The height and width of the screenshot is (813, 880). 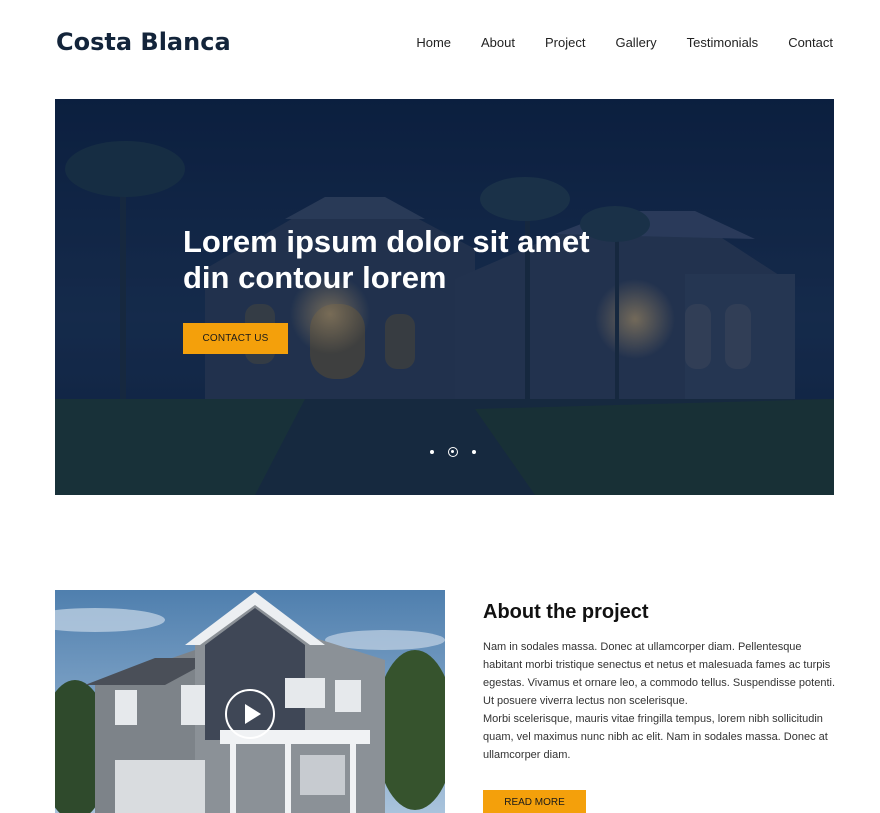 What do you see at coordinates (723, 42) in the screenshot?
I see `nav-testimonials: Testimonials` at bounding box center [723, 42].